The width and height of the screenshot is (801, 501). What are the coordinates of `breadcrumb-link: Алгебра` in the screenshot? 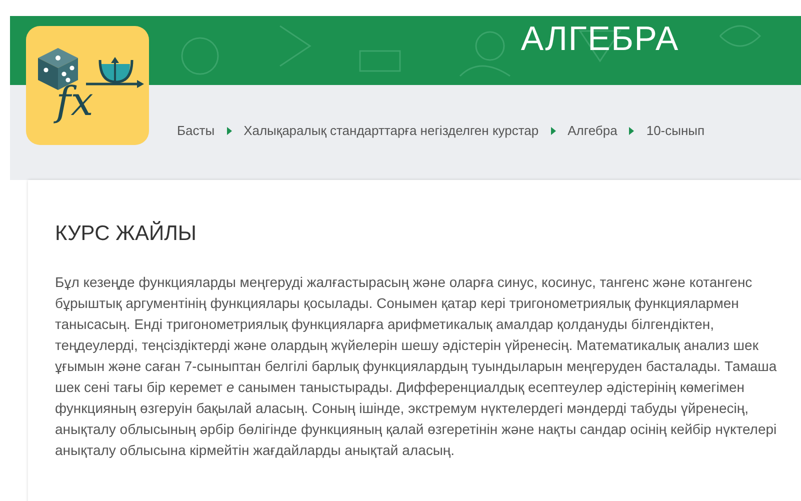 It's located at (593, 131).